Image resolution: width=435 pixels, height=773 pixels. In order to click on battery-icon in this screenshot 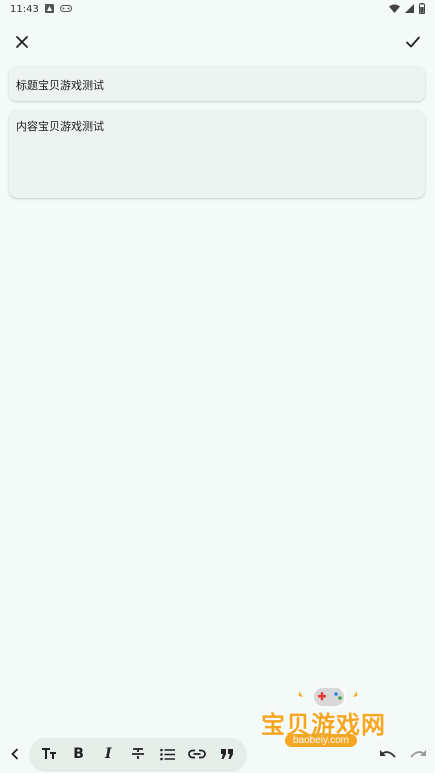, I will do `click(422, 8)`.